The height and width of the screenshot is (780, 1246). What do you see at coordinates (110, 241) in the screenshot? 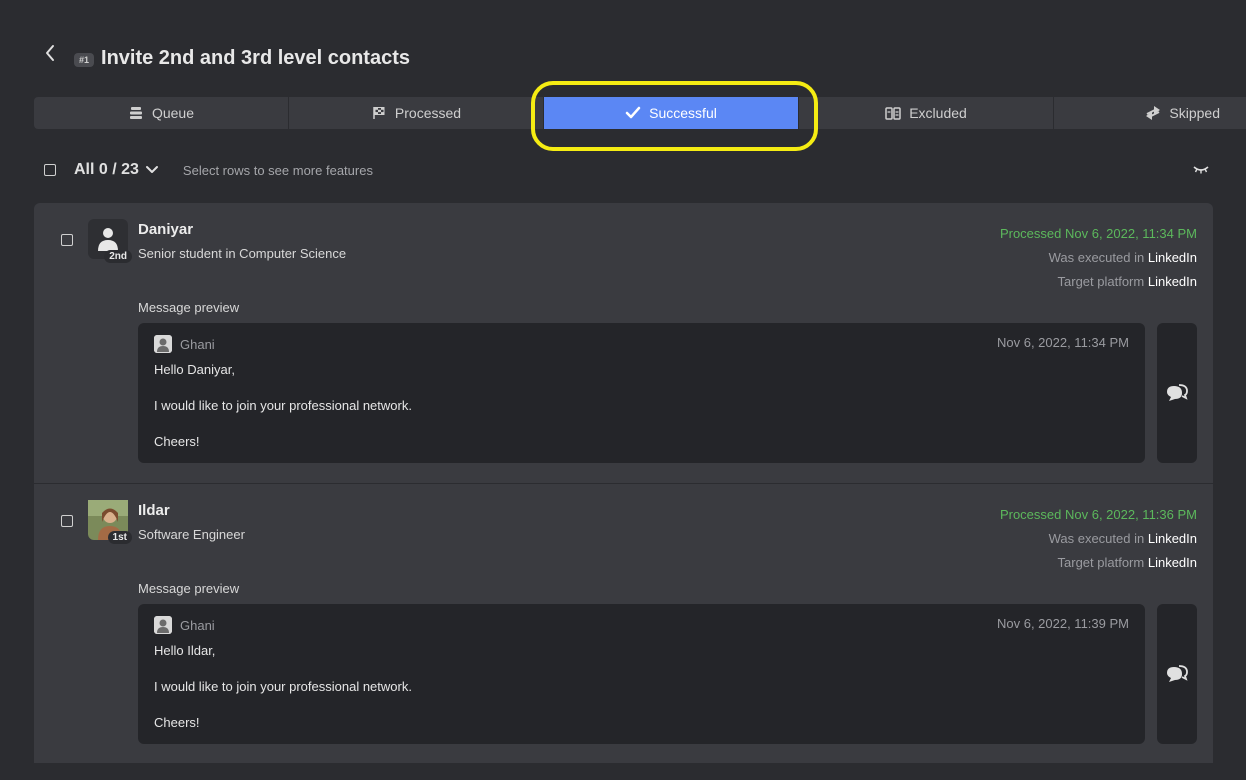
I see `avatar: 2nd` at bounding box center [110, 241].